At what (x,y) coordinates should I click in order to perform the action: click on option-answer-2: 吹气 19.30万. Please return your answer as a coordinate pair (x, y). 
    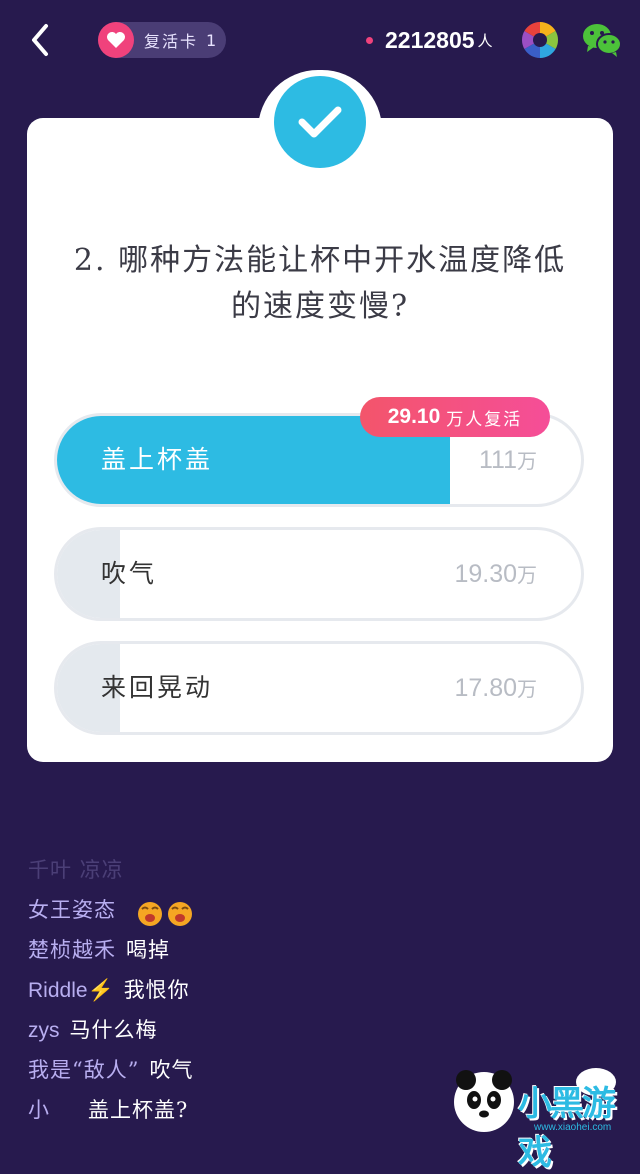
    Looking at the image, I should click on (319, 574).